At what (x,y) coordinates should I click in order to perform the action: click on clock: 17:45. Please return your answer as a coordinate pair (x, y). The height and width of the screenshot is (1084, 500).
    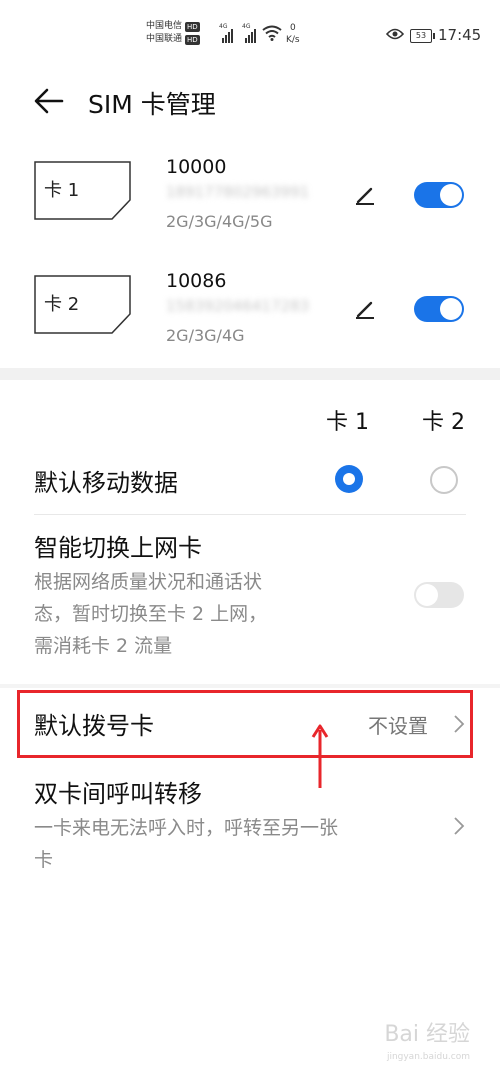
    Looking at the image, I should click on (460, 35).